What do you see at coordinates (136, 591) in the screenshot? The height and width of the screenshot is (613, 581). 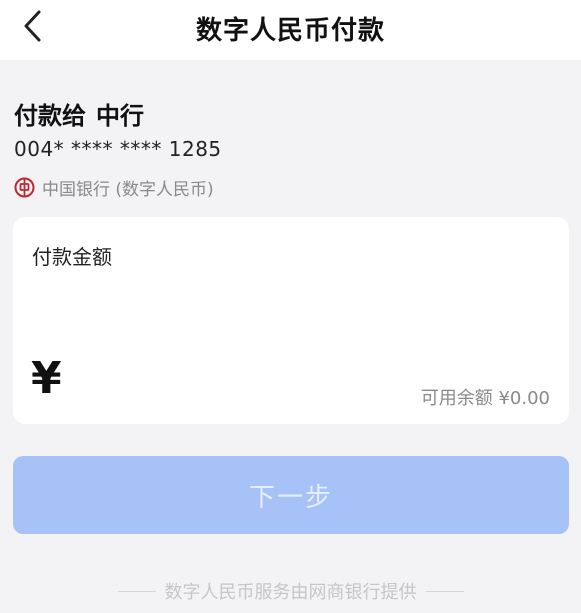 I see `footer-divider-left` at bounding box center [136, 591].